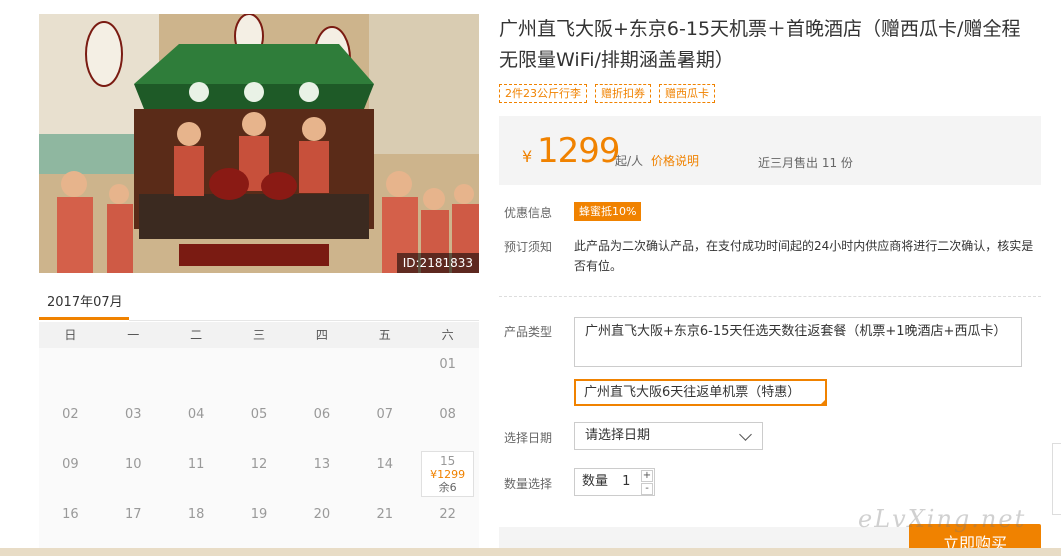 This screenshot has width=1061, height=556. What do you see at coordinates (70, 464) in the screenshot?
I see `calendar-day-number: 09` at bounding box center [70, 464].